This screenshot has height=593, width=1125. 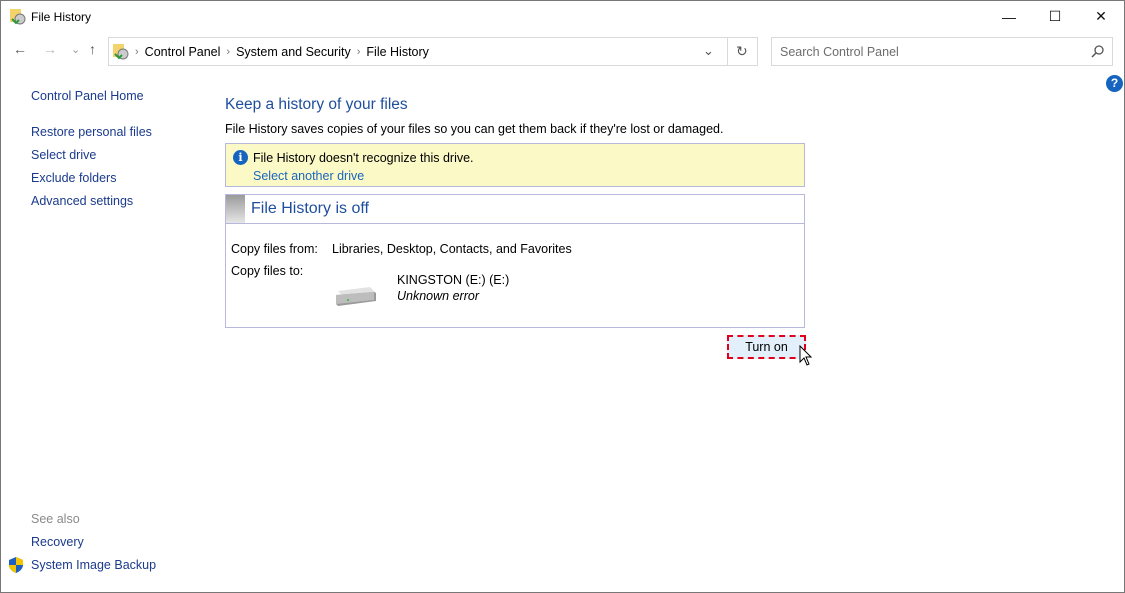 What do you see at coordinates (20, 49) in the screenshot?
I see `back-icon: ←` at bounding box center [20, 49].